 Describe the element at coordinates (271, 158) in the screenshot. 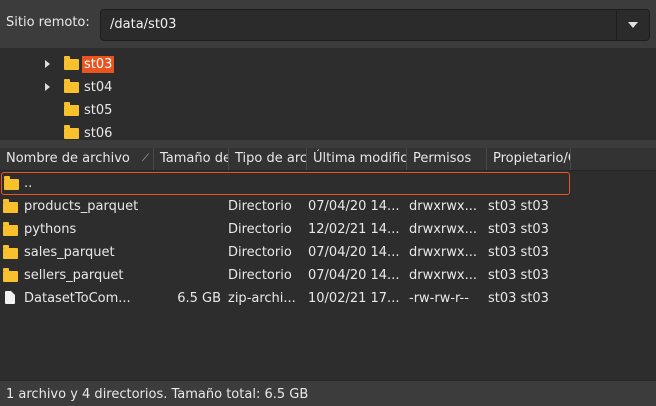

I see `column-header-label: Tipo de archivo` at that location.